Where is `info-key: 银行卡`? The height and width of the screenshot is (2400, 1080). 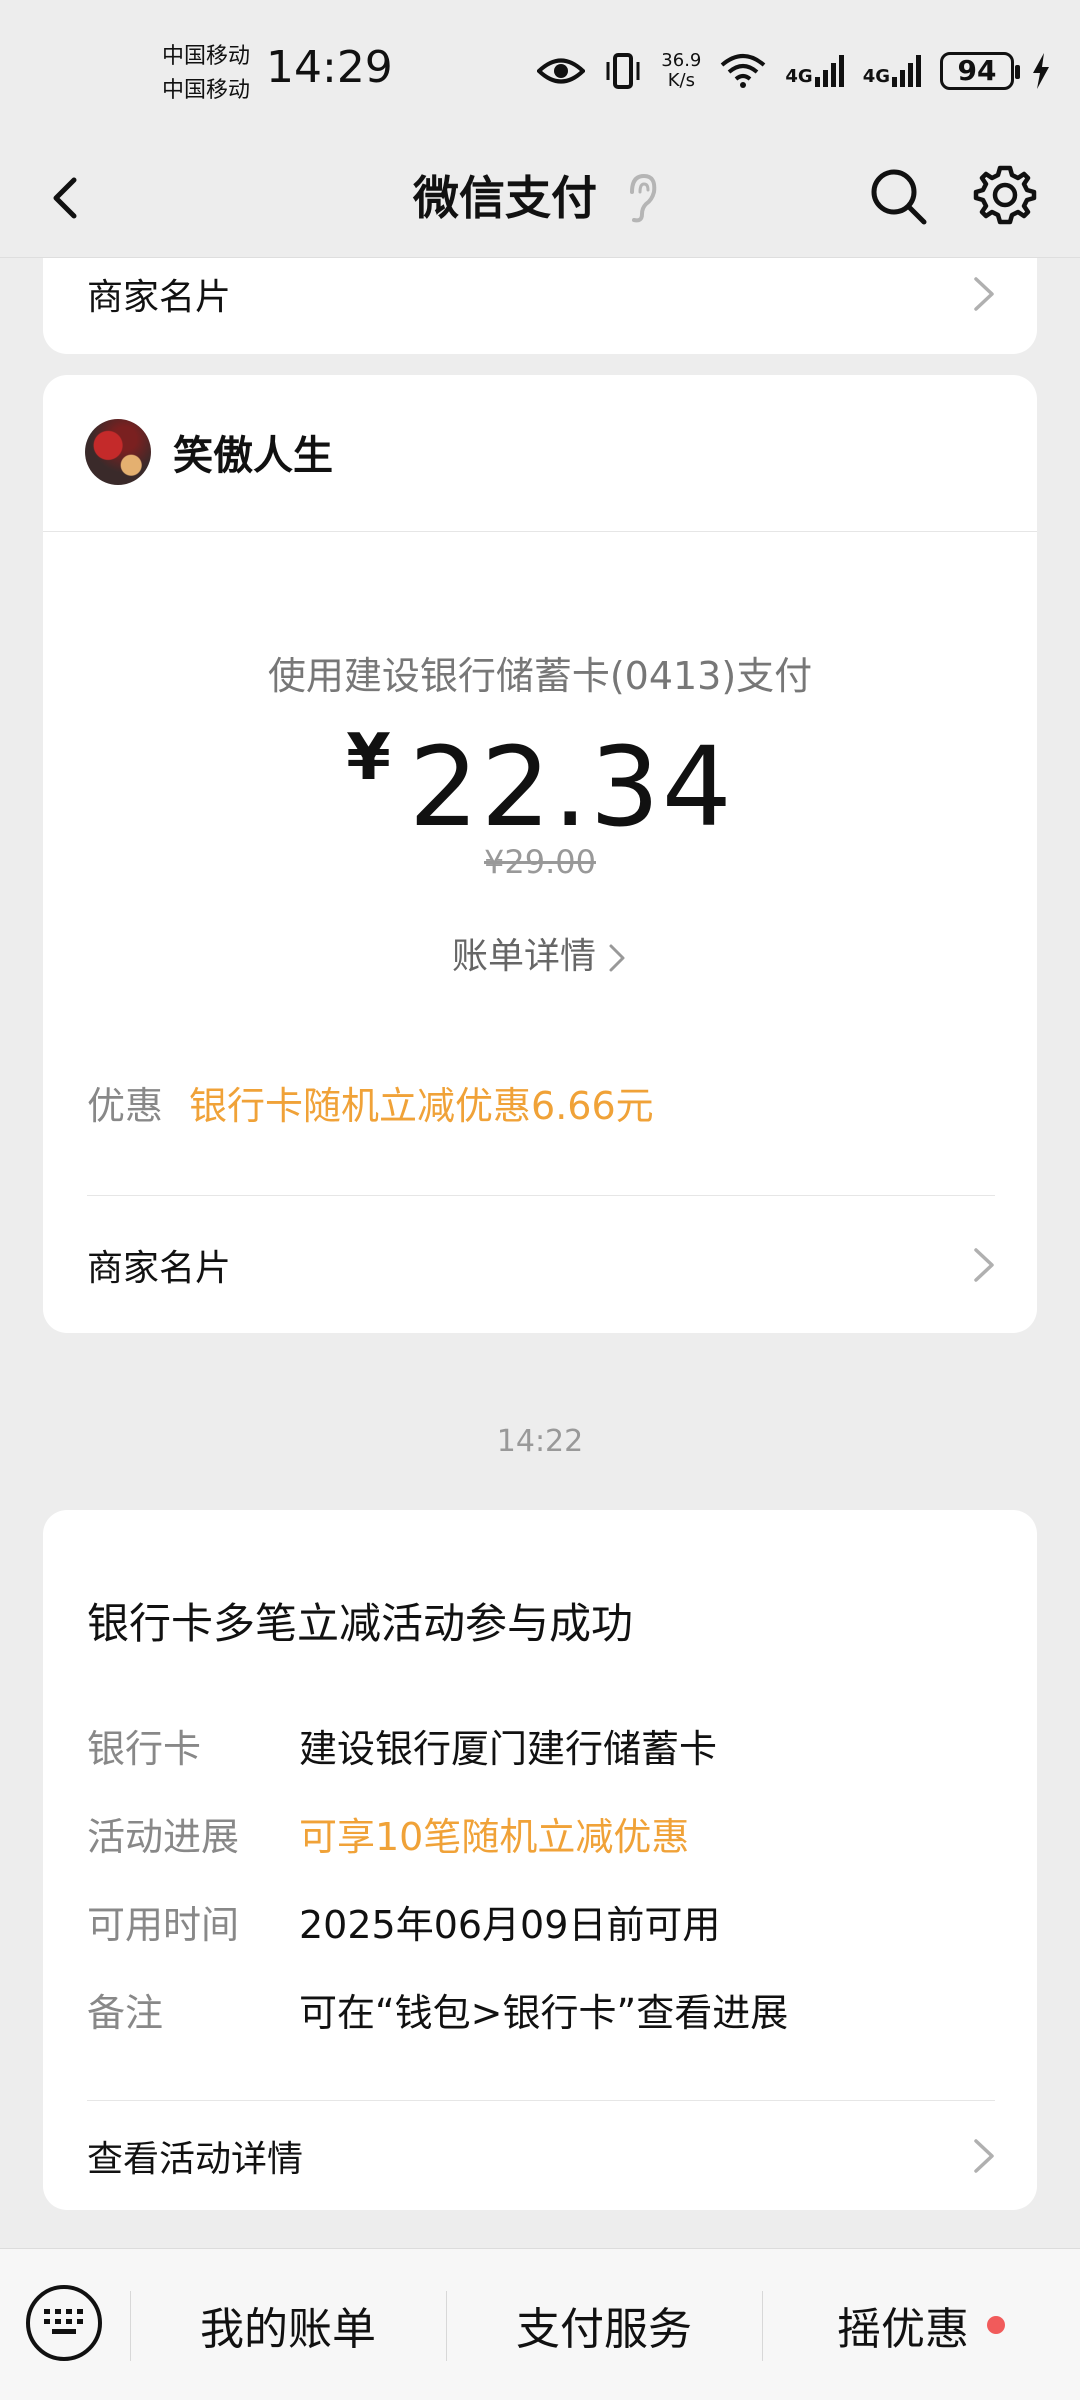 info-key: 银行卡 is located at coordinates (144, 1749).